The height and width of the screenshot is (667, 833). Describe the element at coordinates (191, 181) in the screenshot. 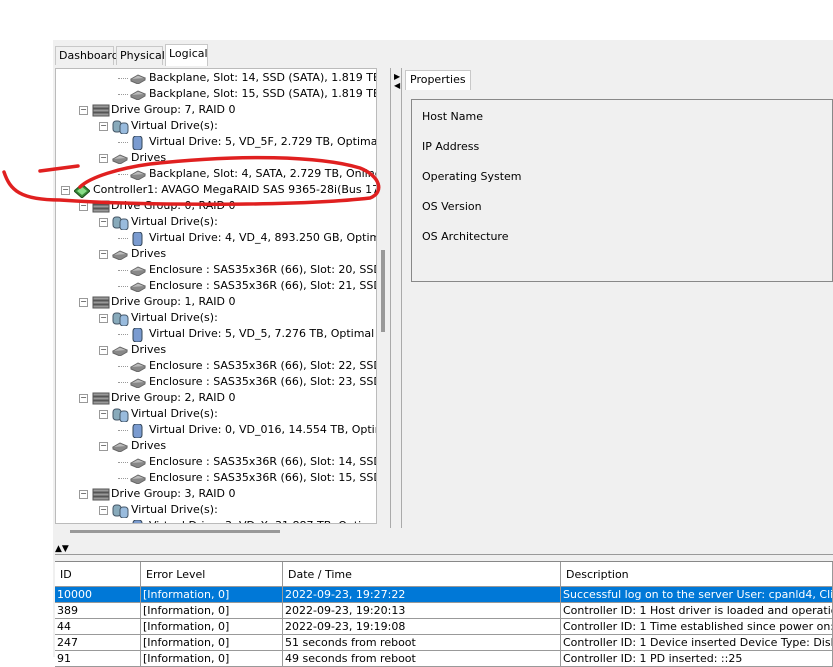

I see `red-annotation-circle` at that location.